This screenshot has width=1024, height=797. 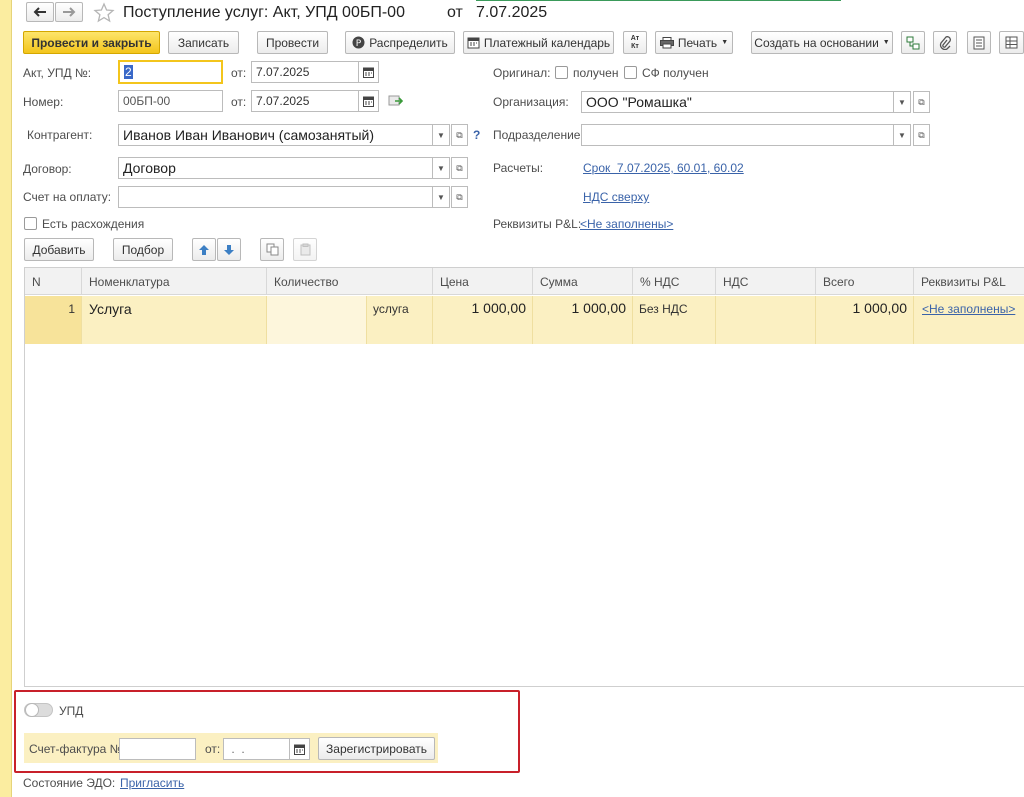 What do you see at coordinates (203, 42) in the screenshot?
I see `save-button: Записать` at bounding box center [203, 42].